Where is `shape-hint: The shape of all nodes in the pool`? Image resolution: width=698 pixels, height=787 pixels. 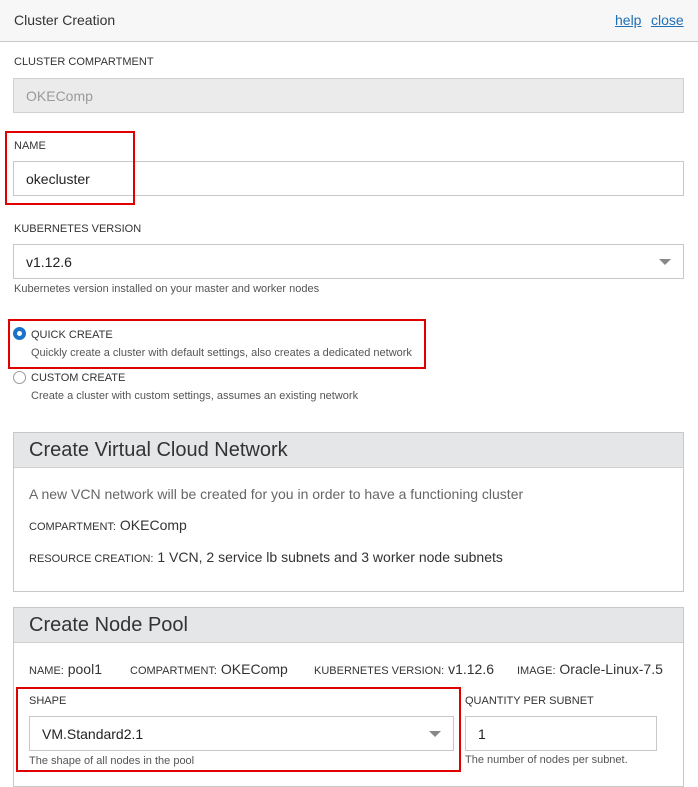
shape-hint: The shape of all nodes in the pool is located at coordinates (112, 761).